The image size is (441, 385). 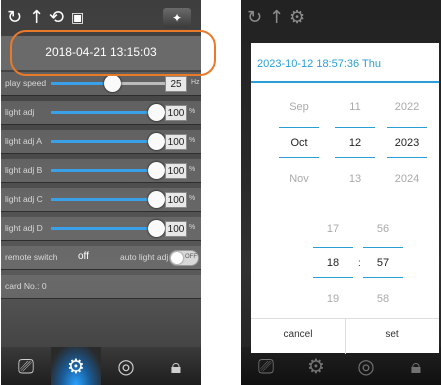 What do you see at coordinates (355, 107) in the screenshot?
I see `day-prev: 11` at bounding box center [355, 107].